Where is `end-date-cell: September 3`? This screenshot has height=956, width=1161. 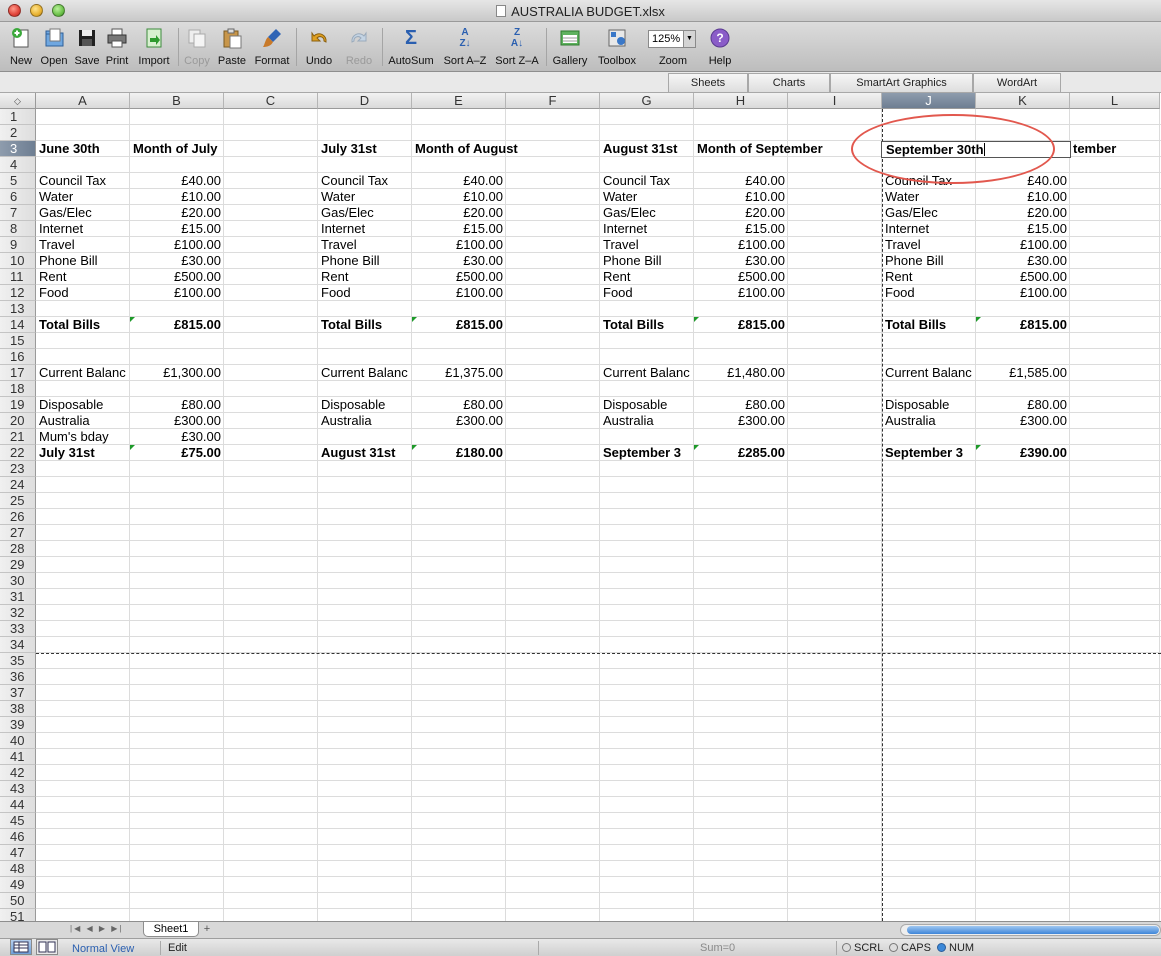 end-date-cell: September 3 is located at coordinates (647, 453).